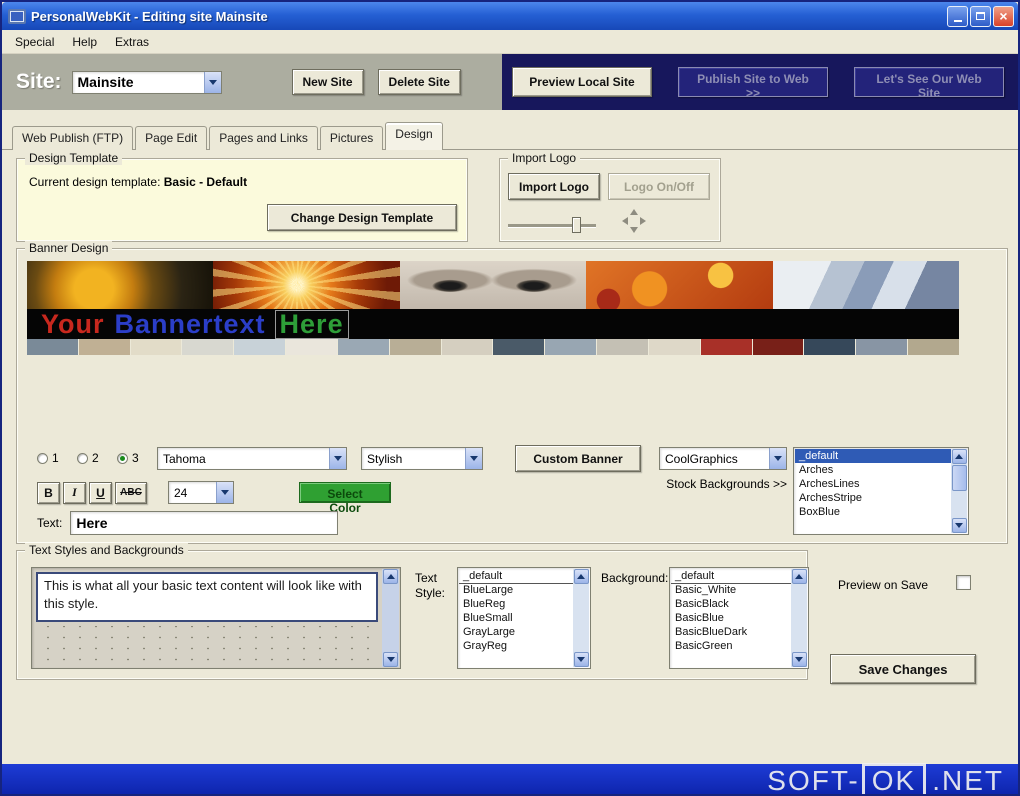 The width and height of the screenshot is (1020, 796). Describe the element at coordinates (873, 498) in the screenshot. I see `stock-background-option: ArchesStripe` at that location.